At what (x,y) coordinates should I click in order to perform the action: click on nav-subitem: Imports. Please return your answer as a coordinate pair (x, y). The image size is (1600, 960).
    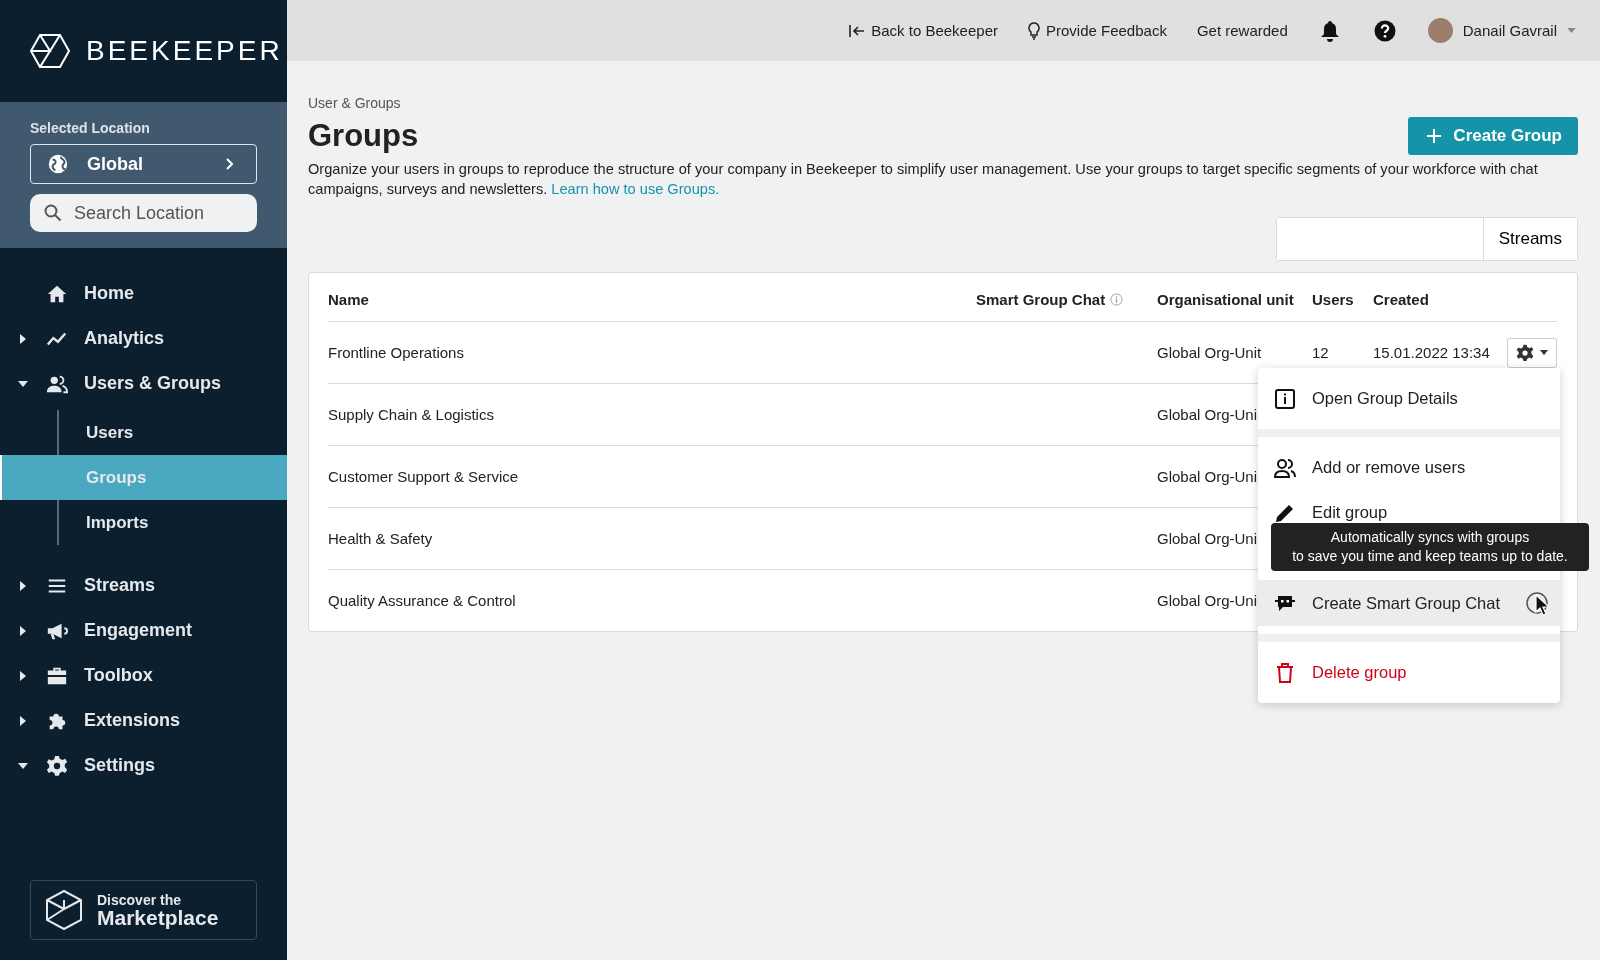
    Looking at the image, I should click on (143, 522).